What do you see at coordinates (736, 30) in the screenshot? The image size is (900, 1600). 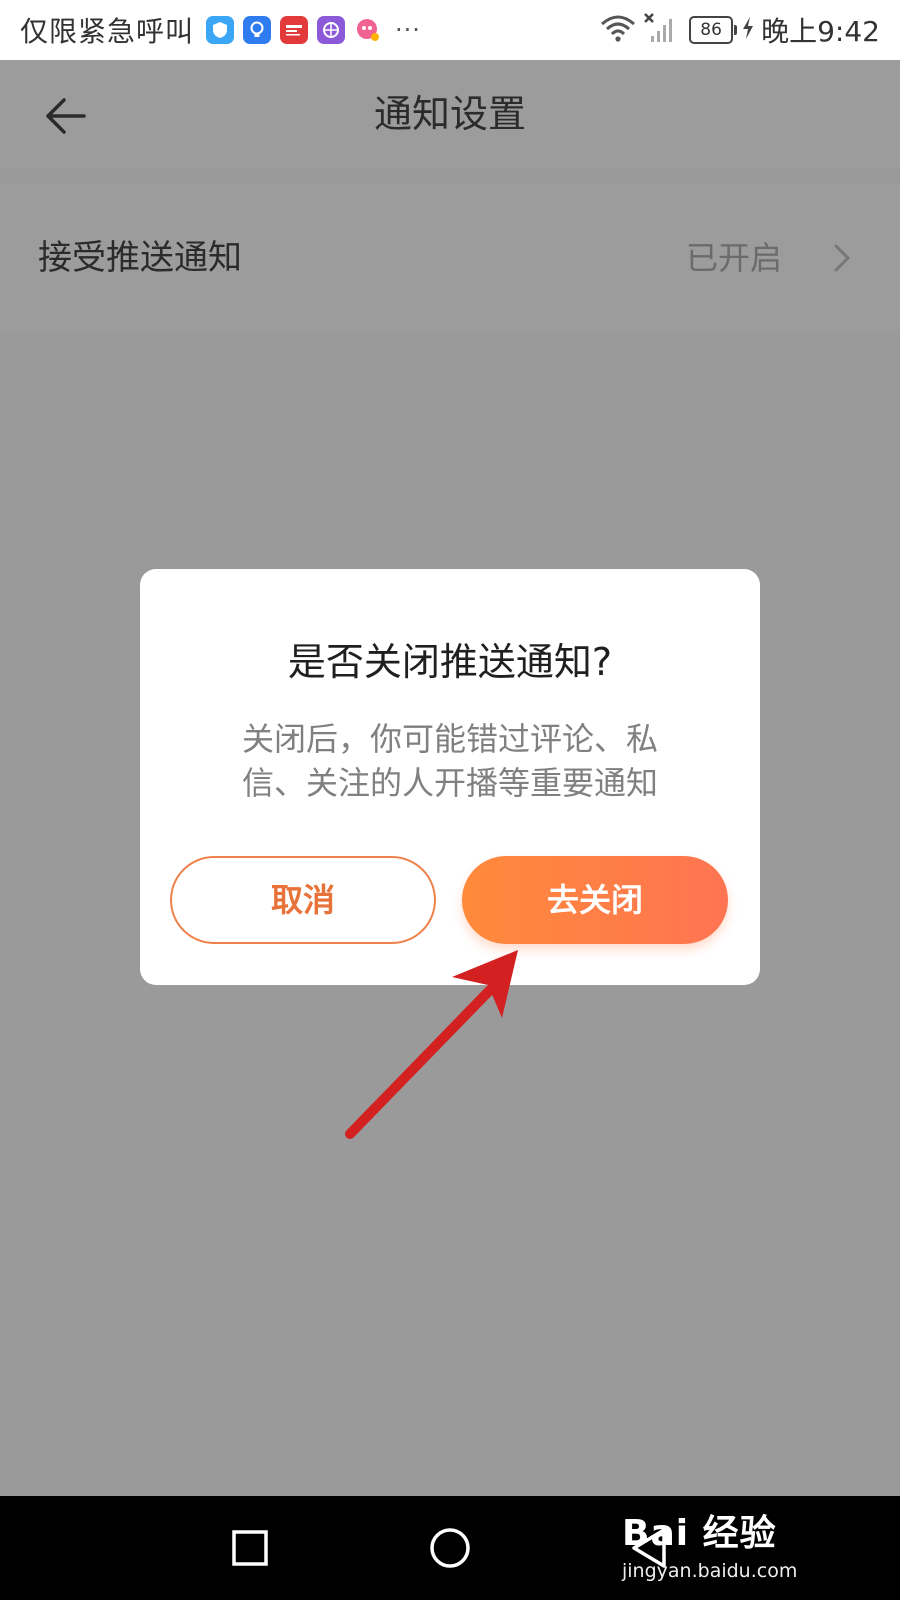 I see `battery-tip` at bounding box center [736, 30].